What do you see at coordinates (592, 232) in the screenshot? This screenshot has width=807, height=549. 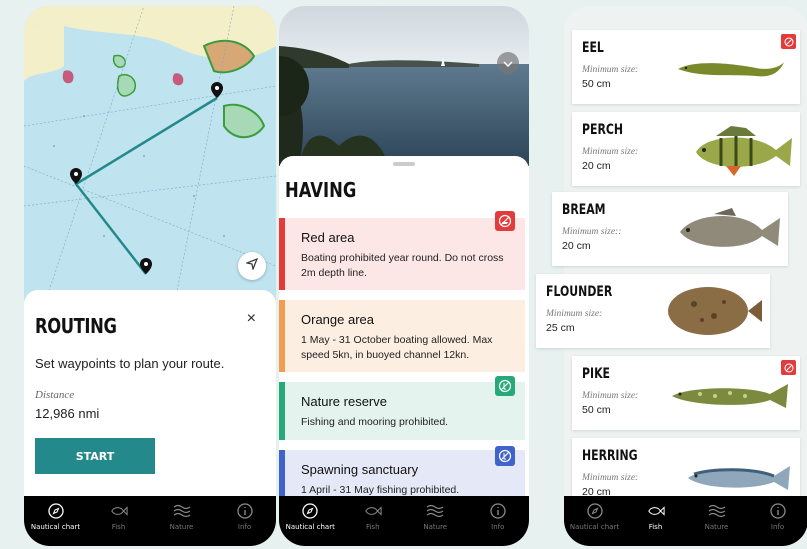 I see `fish-min-size-label: Minimum size::` at bounding box center [592, 232].